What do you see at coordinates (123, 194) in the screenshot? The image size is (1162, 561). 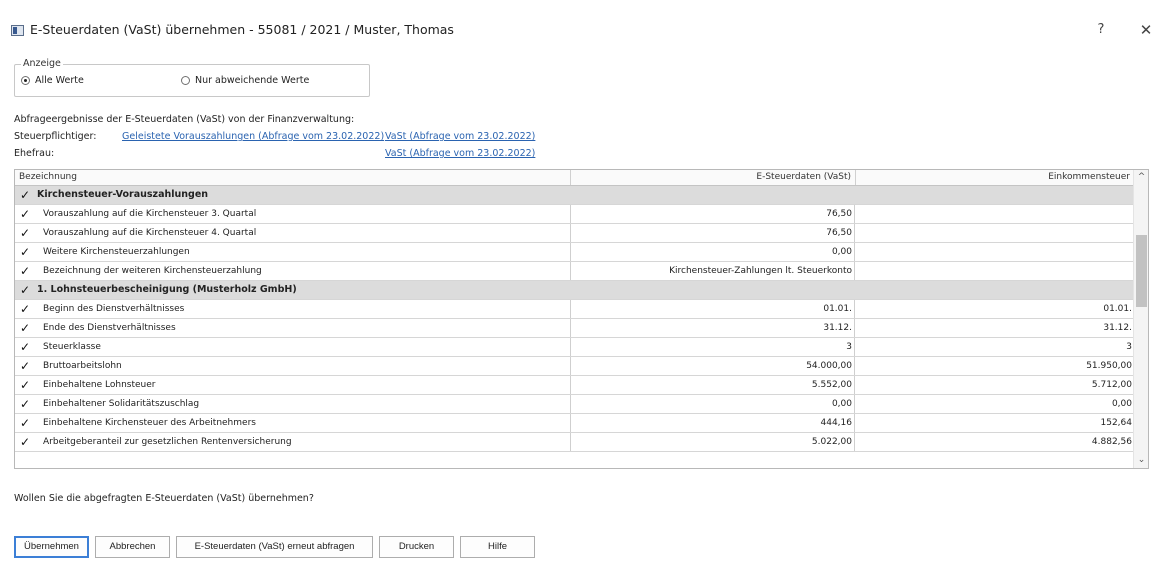 I see `row-label: Kirchensteuer-Vorauszahlungen` at bounding box center [123, 194].